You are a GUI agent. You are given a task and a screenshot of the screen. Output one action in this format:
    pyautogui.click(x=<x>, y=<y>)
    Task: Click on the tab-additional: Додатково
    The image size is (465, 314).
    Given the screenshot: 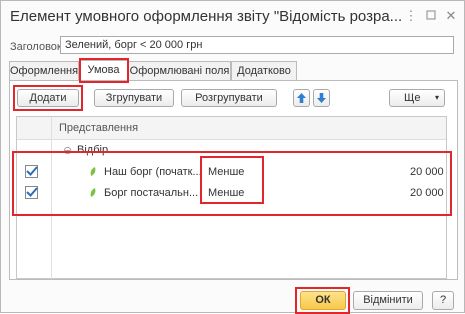 What is the action you would take?
    pyautogui.click(x=264, y=70)
    